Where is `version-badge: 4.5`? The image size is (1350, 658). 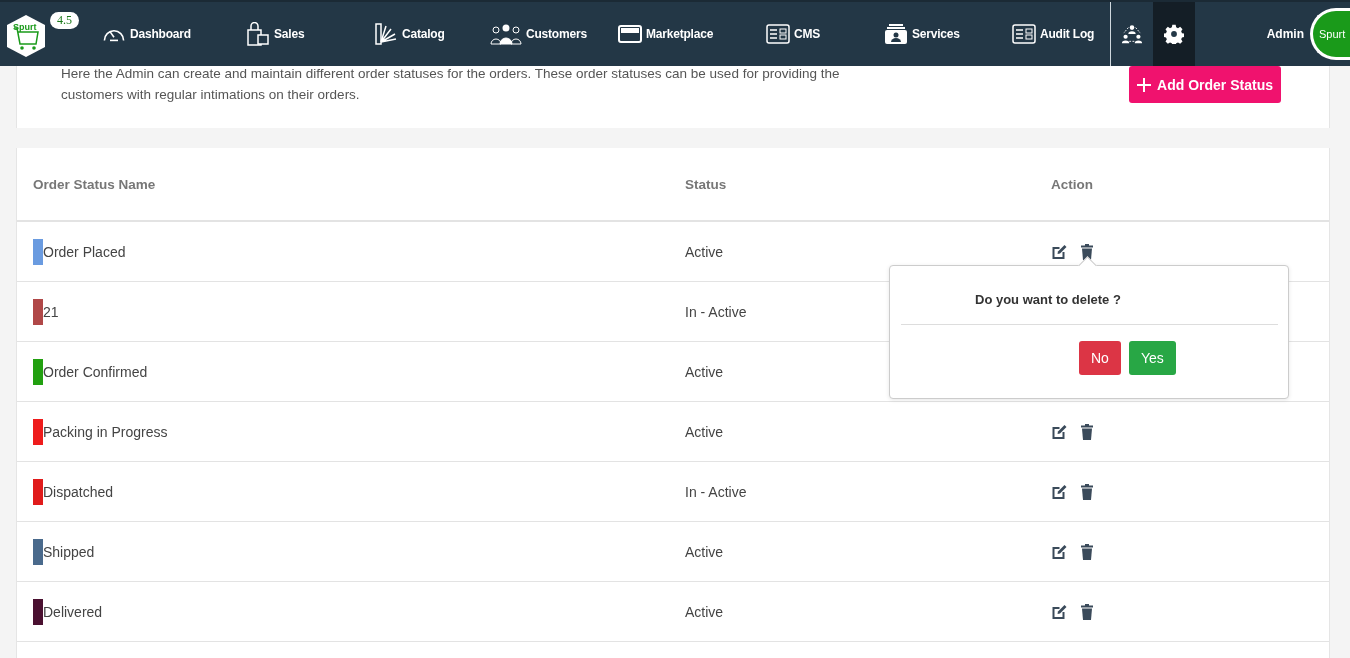 version-badge: 4.5 is located at coordinates (64, 20).